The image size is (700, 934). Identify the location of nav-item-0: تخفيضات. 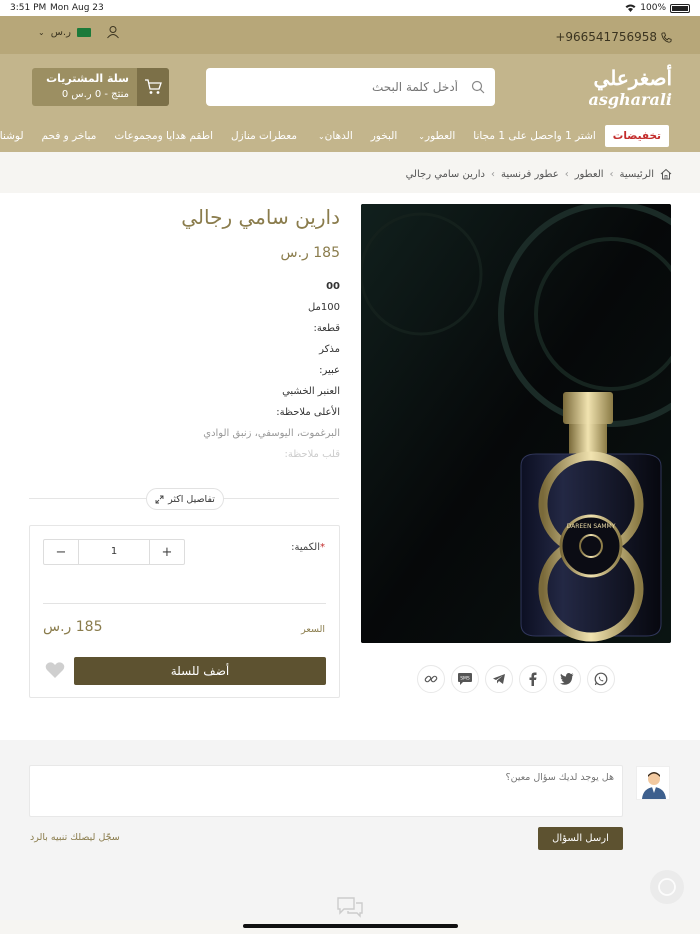
(636, 136).